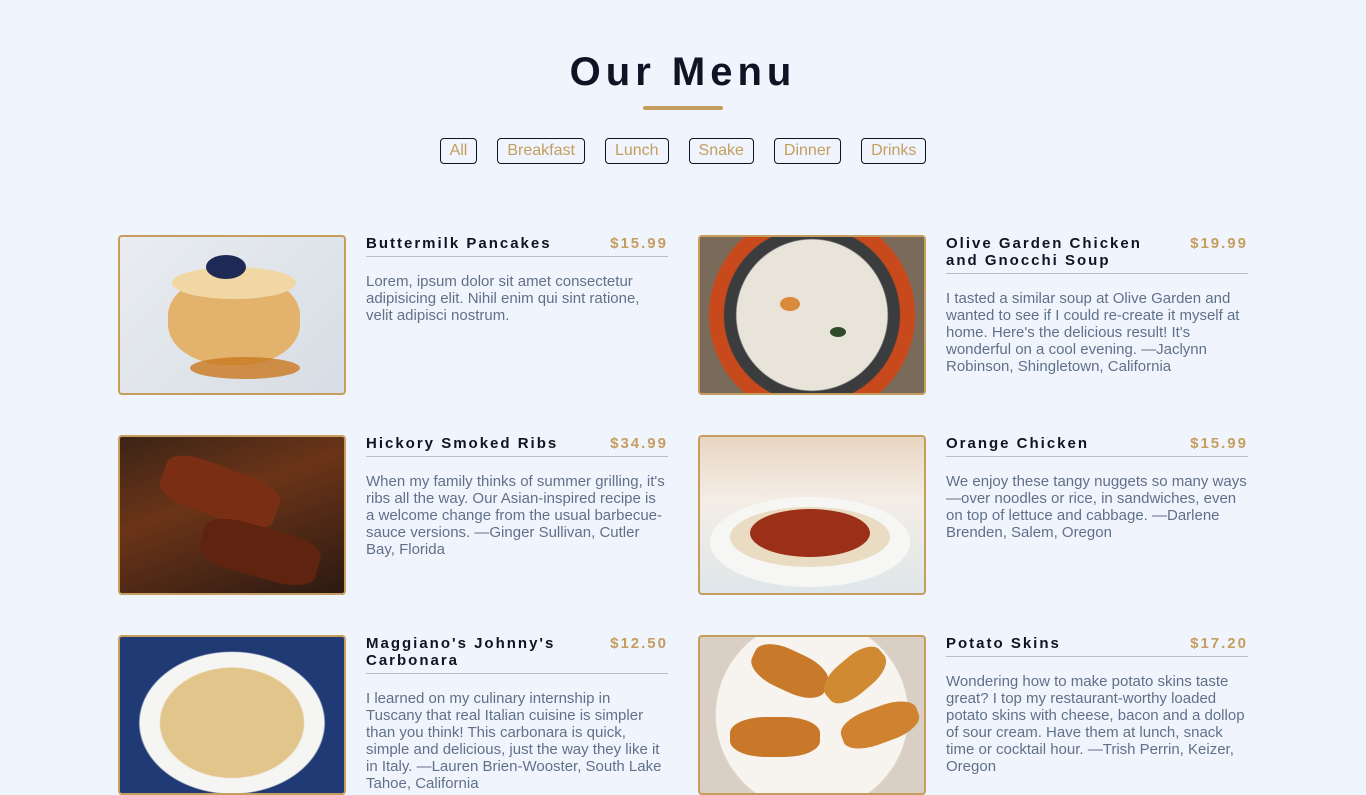  Describe the element at coordinates (1018, 443) in the screenshot. I see `menu-item-name: Orange Chicken` at that location.